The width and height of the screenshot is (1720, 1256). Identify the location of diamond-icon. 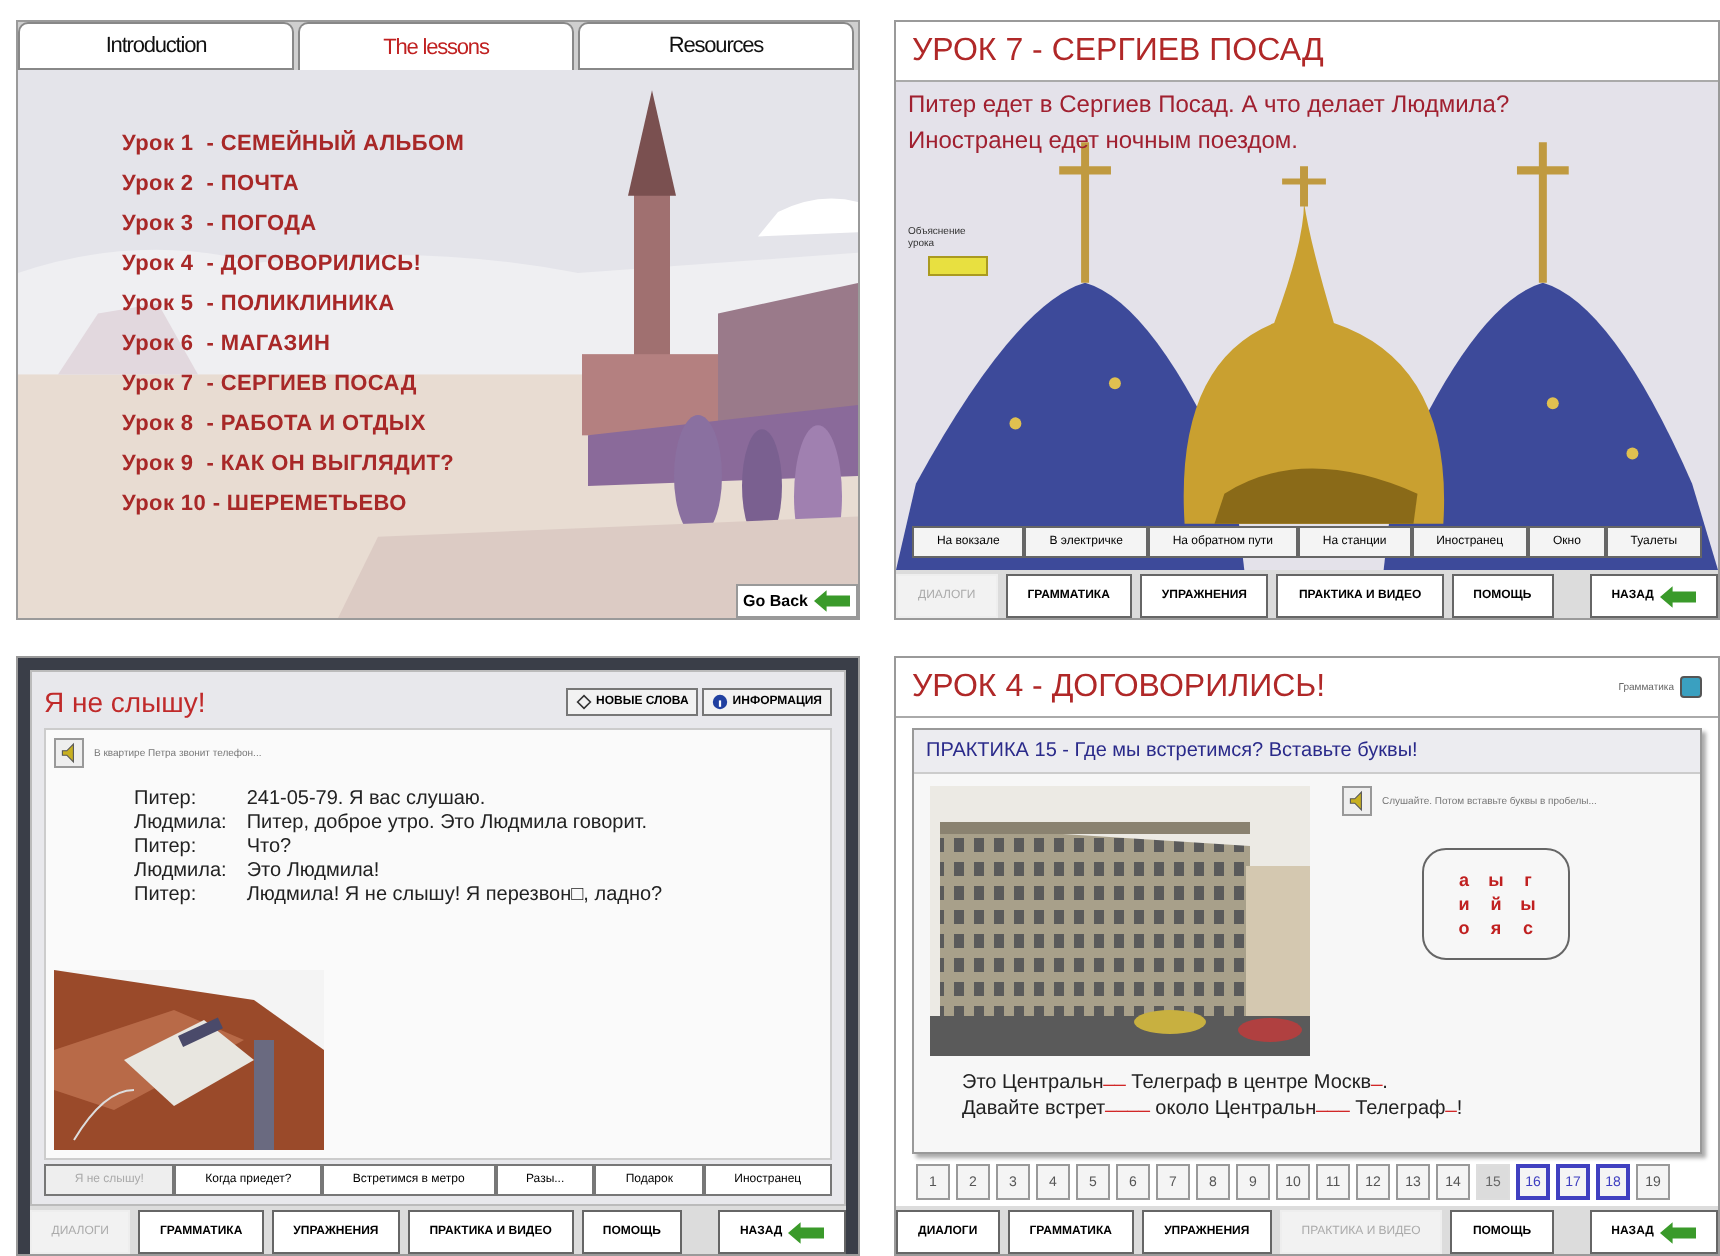
(583, 702).